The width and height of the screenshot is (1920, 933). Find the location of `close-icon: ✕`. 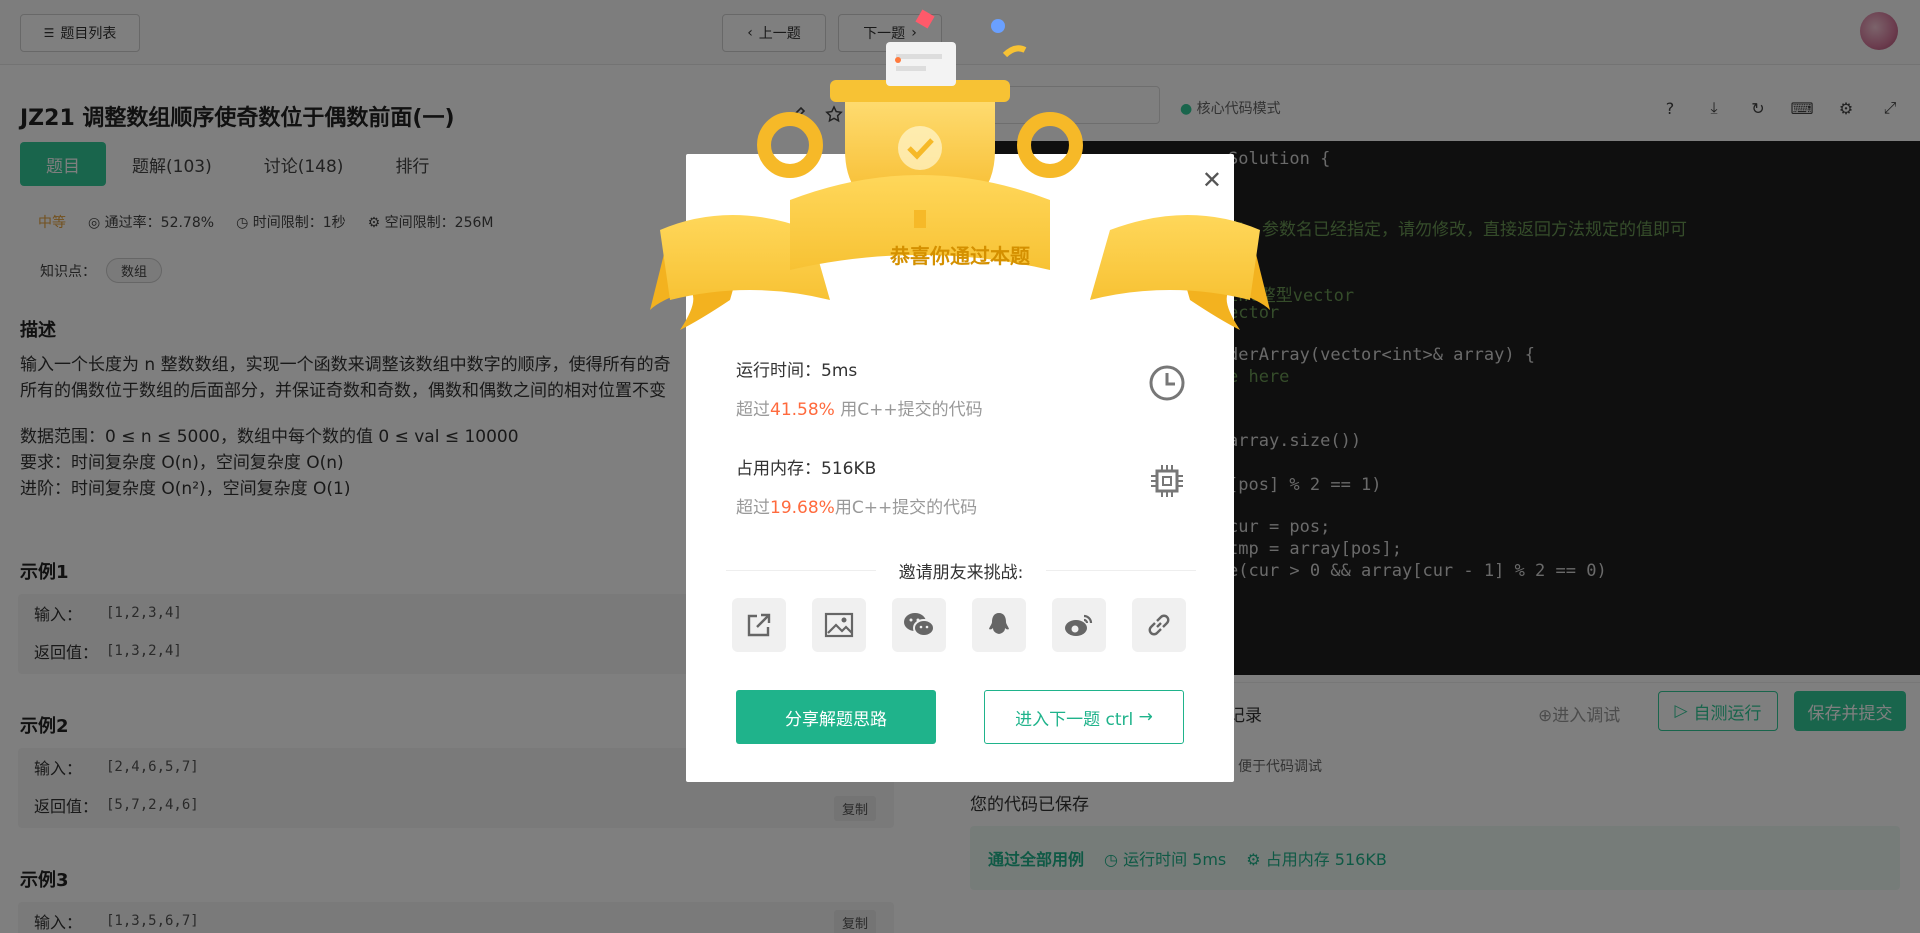

close-icon: ✕ is located at coordinates (1212, 180).